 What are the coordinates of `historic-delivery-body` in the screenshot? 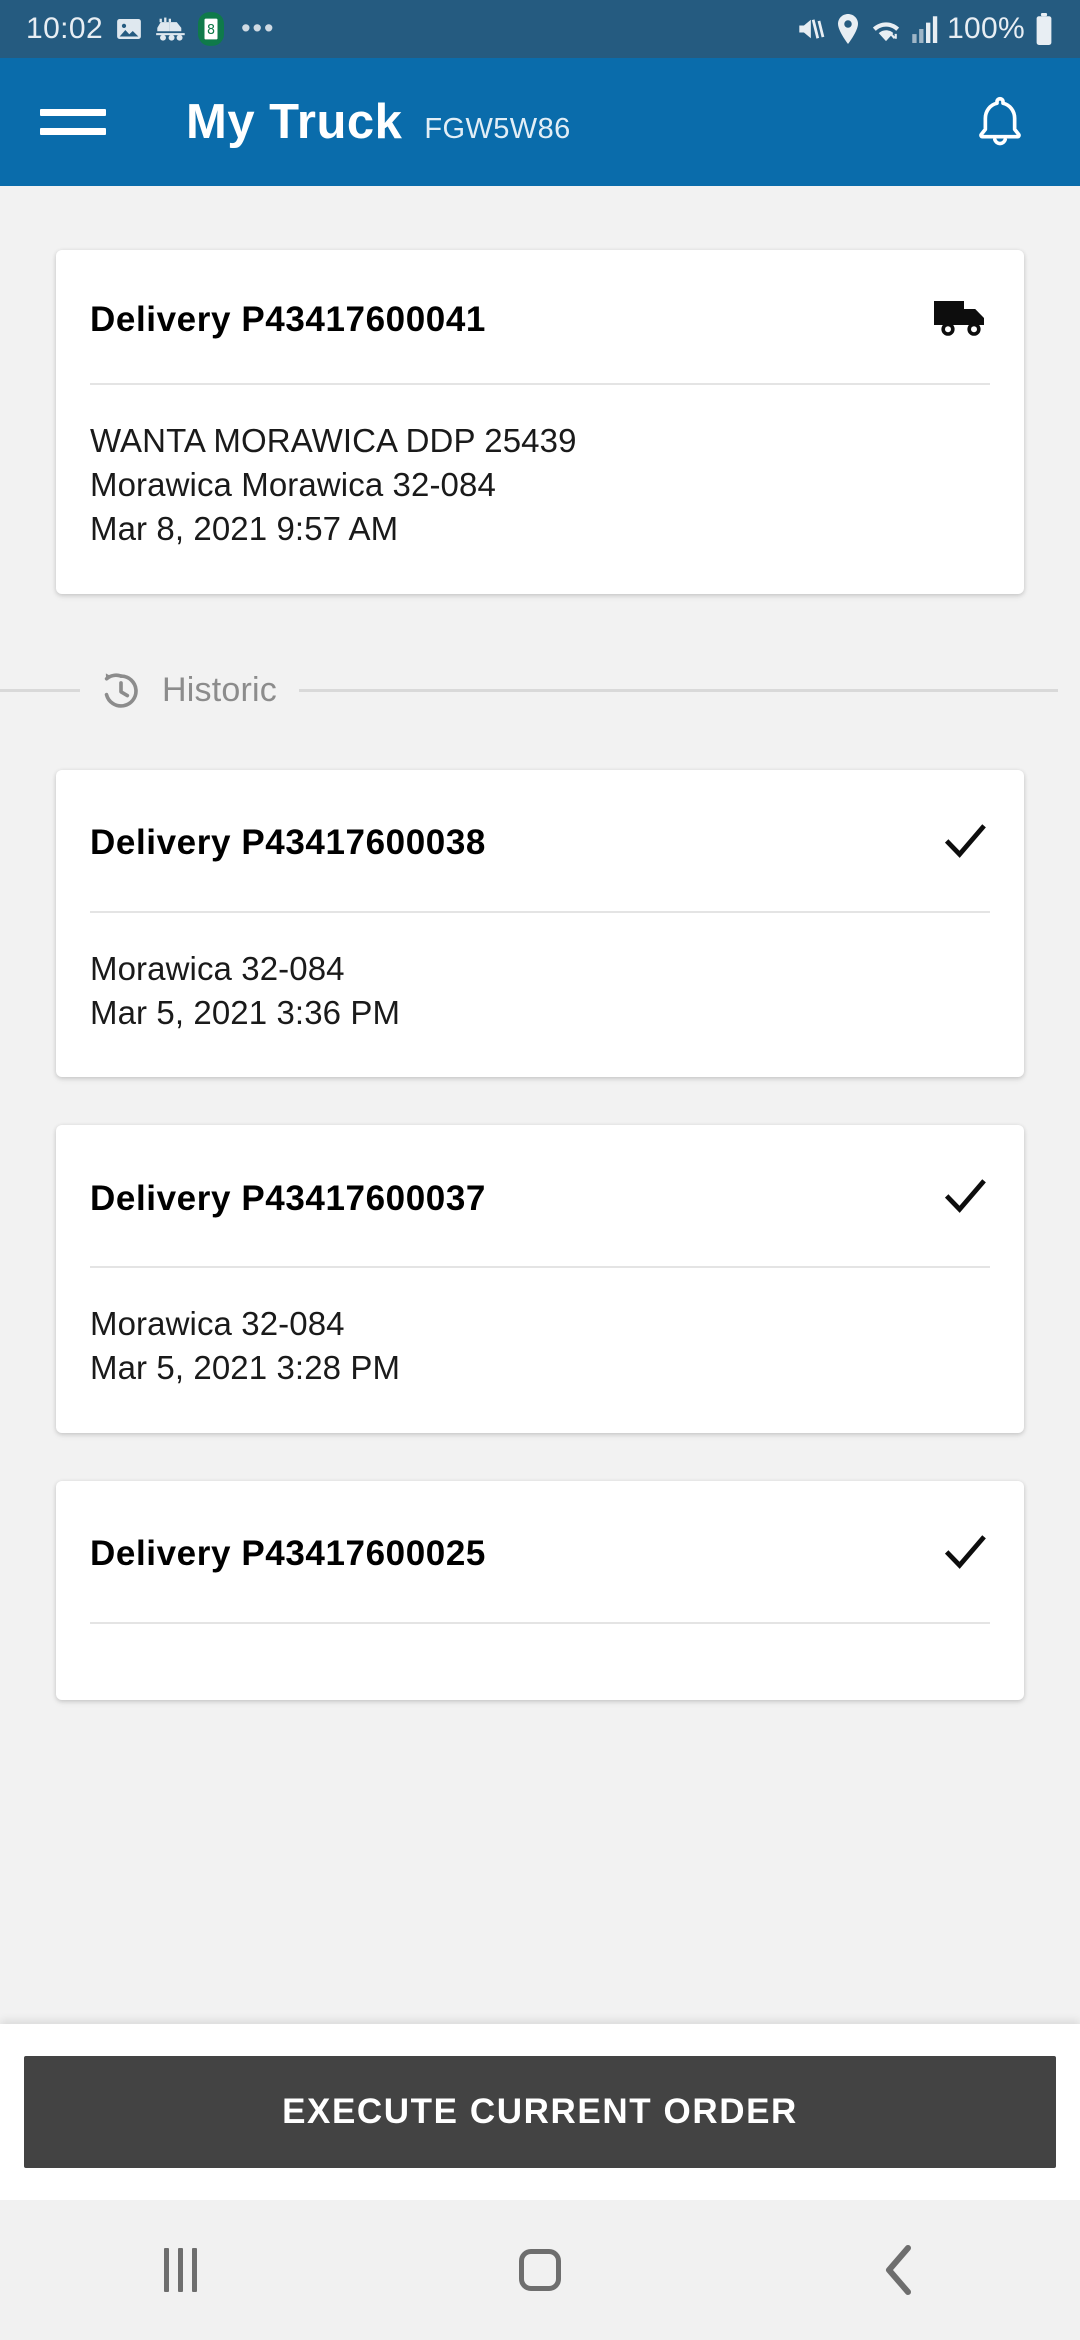 It's located at (540, 1662).